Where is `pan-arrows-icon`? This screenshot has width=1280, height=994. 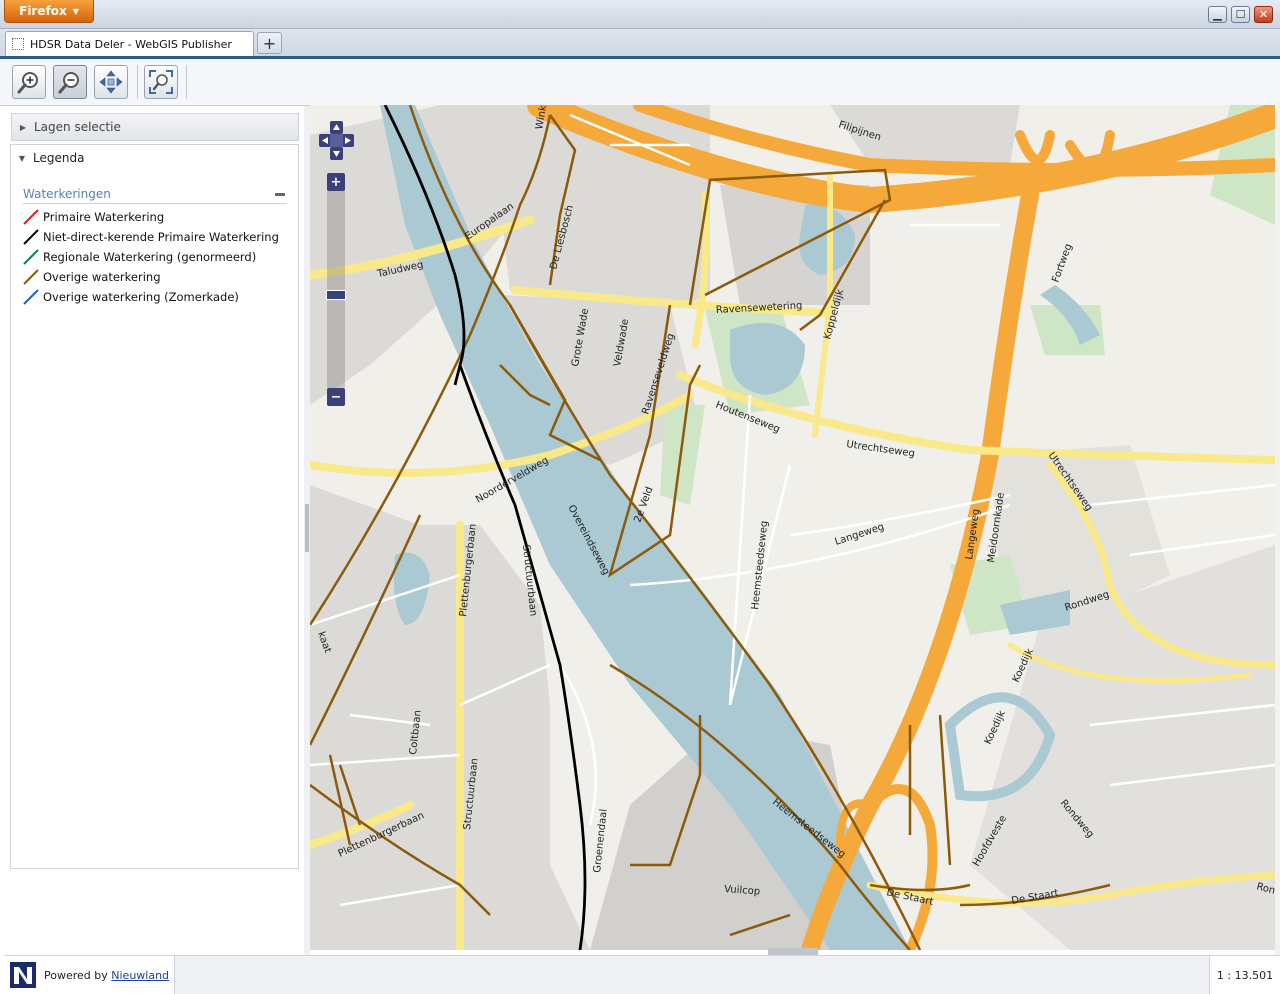 pan-arrows-icon is located at coordinates (111, 82).